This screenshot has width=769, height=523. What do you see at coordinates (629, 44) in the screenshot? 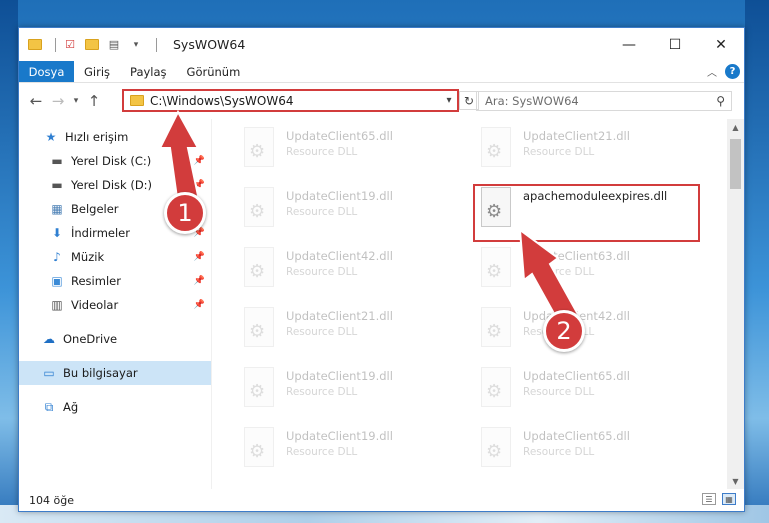
I see `minimize-button: —` at bounding box center [629, 44].